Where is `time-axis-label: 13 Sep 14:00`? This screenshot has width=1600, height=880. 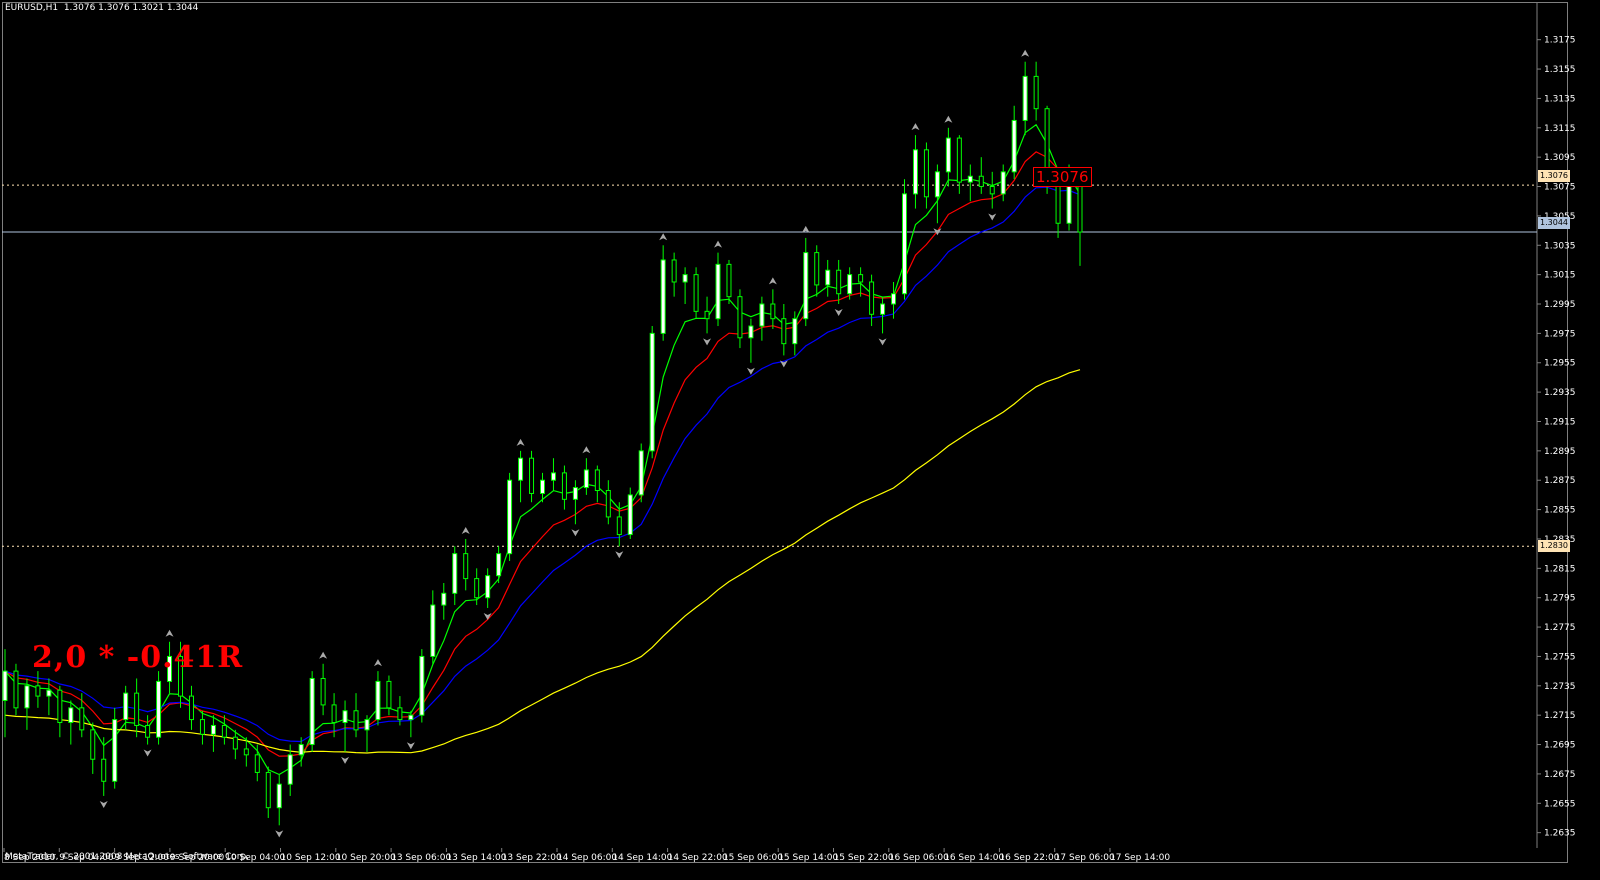 time-axis-label: 13 Sep 14:00 is located at coordinates (476, 858).